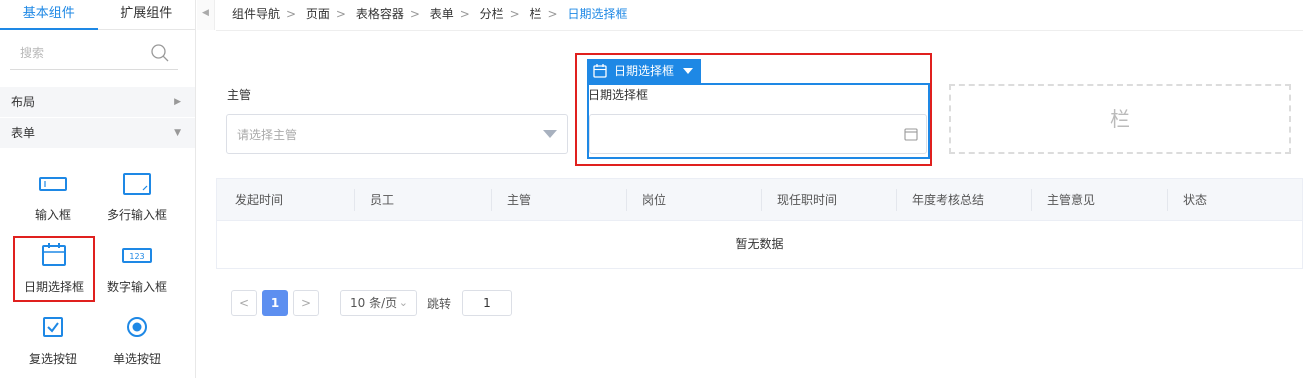 The image size is (1303, 378). Describe the element at coordinates (137, 342) in the screenshot. I see `component-radio: 单选按钮` at that location.